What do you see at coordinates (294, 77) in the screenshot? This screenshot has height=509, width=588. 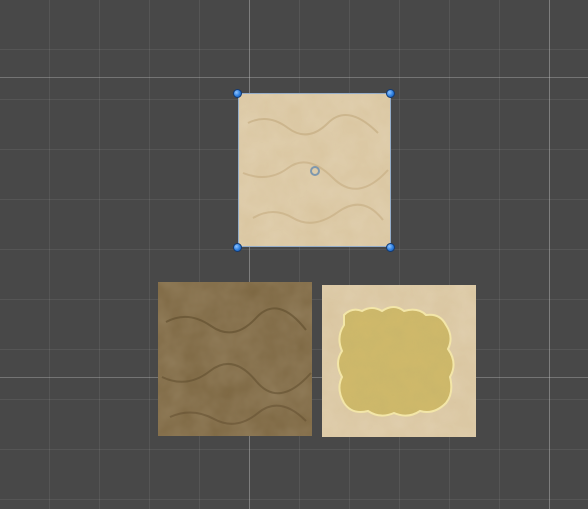 I see `grid-axis-horizontal-top` at bounding box center [294, 77].